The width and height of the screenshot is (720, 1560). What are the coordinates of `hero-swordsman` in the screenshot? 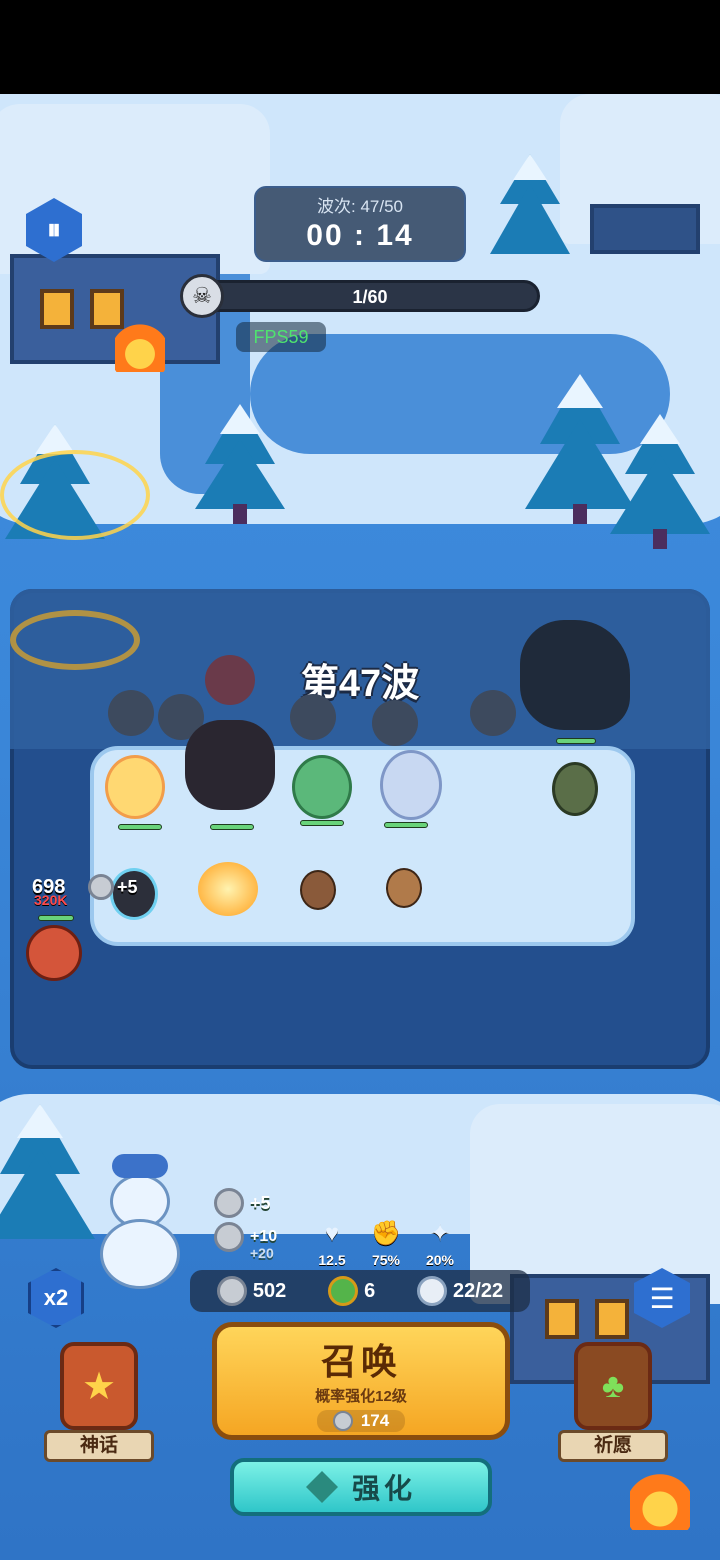 It's located at (318, 890).